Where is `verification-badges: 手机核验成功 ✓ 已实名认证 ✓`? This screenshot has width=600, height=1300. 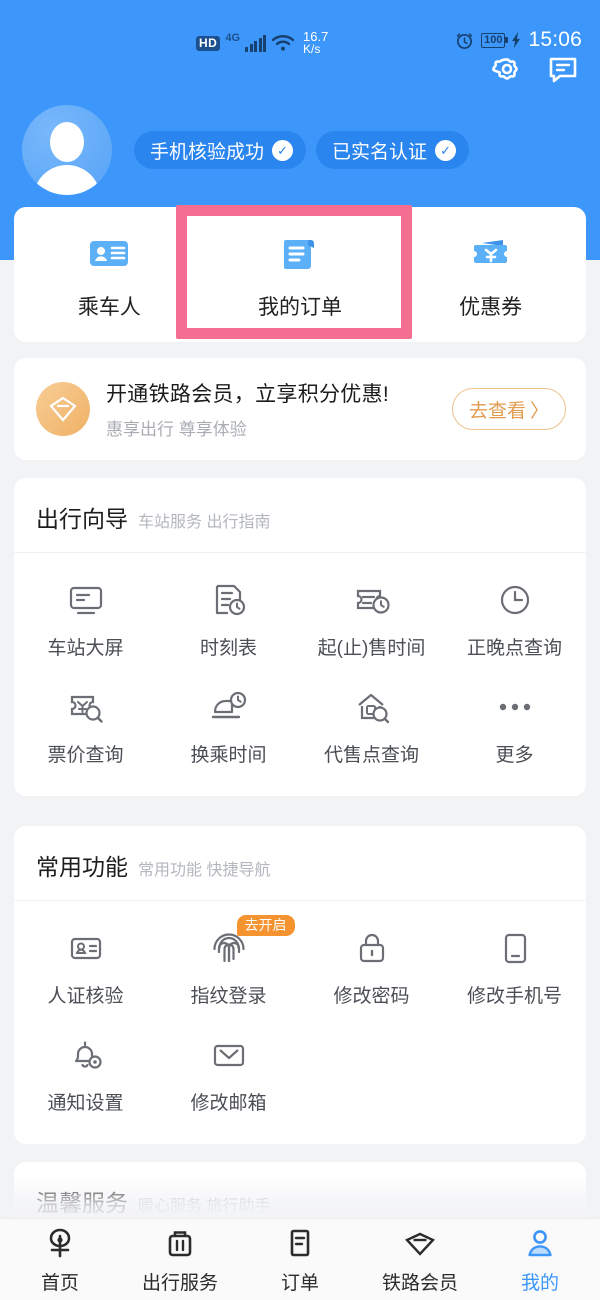
verification-badges: 手机核验成功 ✓ 已实名认证 ✓ is located at coordinates (302, 150).